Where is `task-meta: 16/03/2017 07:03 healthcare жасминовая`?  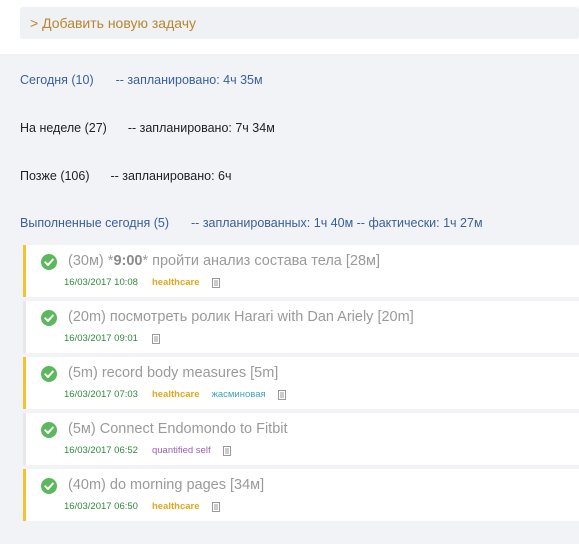 task-meta: 16/03/2017 07:03 healthcare жасминовая is located at coordinates (175, 394).